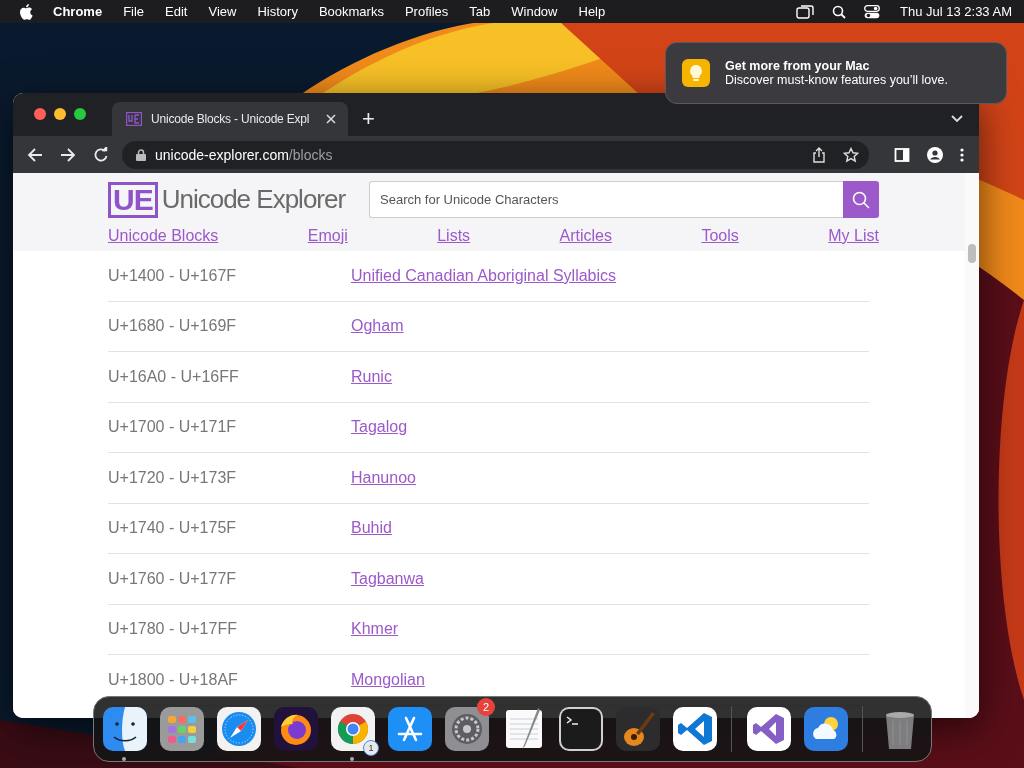 Image resolution: width=1024 pixels, height=768 pixels. I want to click on notification-banner: Get more from your Mac Discover must-know features you’ll love., so click(836, 73).